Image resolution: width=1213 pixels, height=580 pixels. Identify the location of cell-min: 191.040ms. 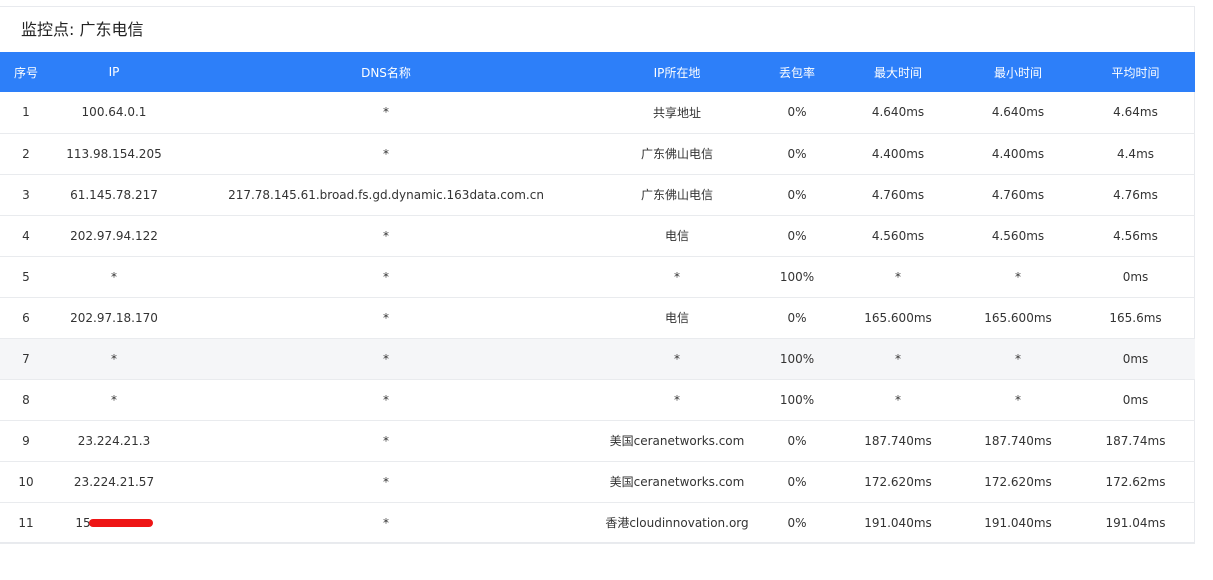
(1018, 523).